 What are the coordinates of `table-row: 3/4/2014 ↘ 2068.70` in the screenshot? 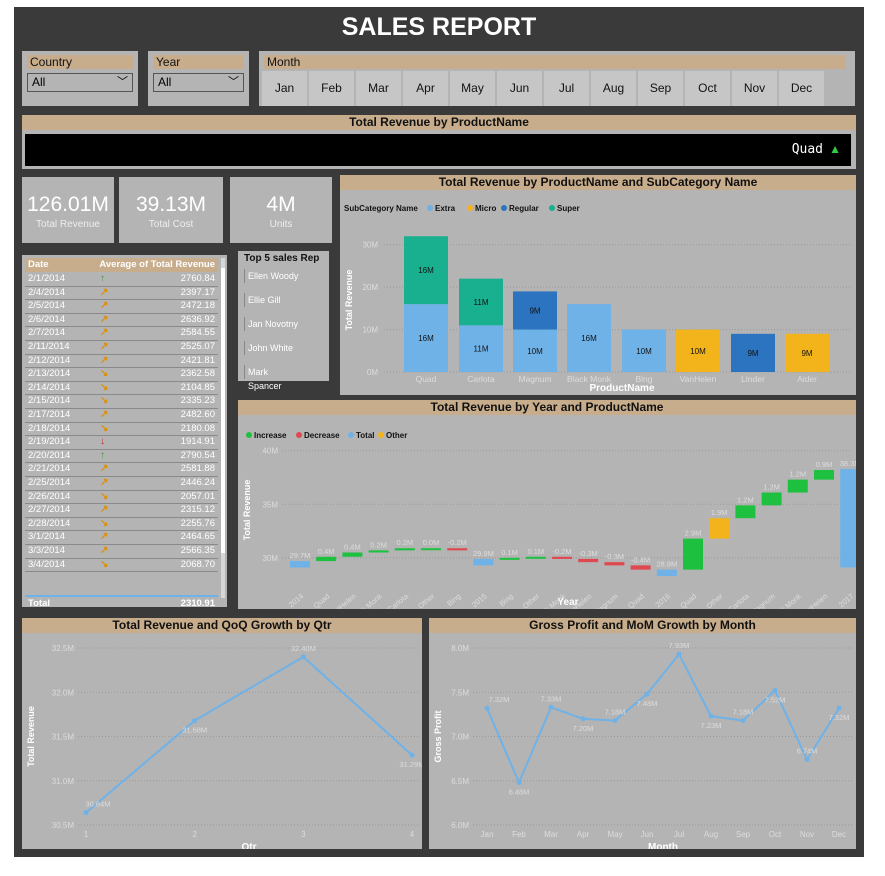 It's located at (121, 566).